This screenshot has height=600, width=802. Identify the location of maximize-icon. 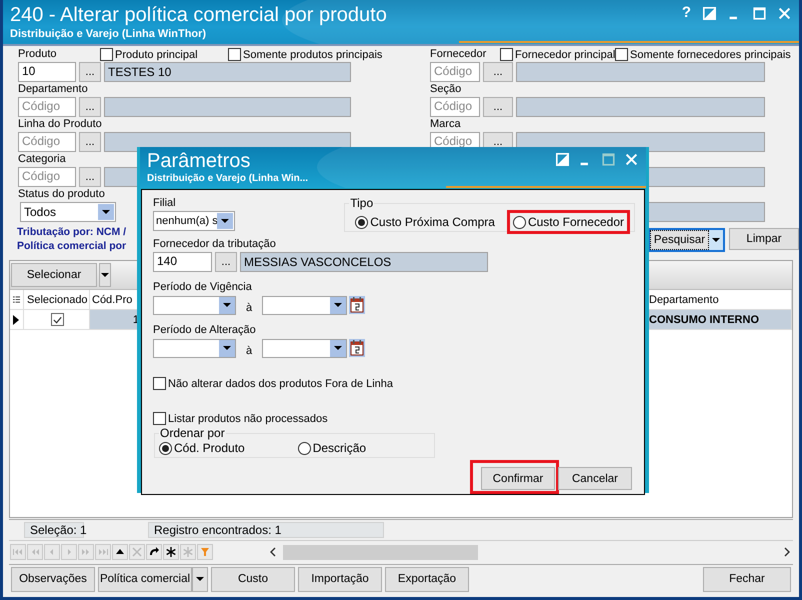
(608, 159).